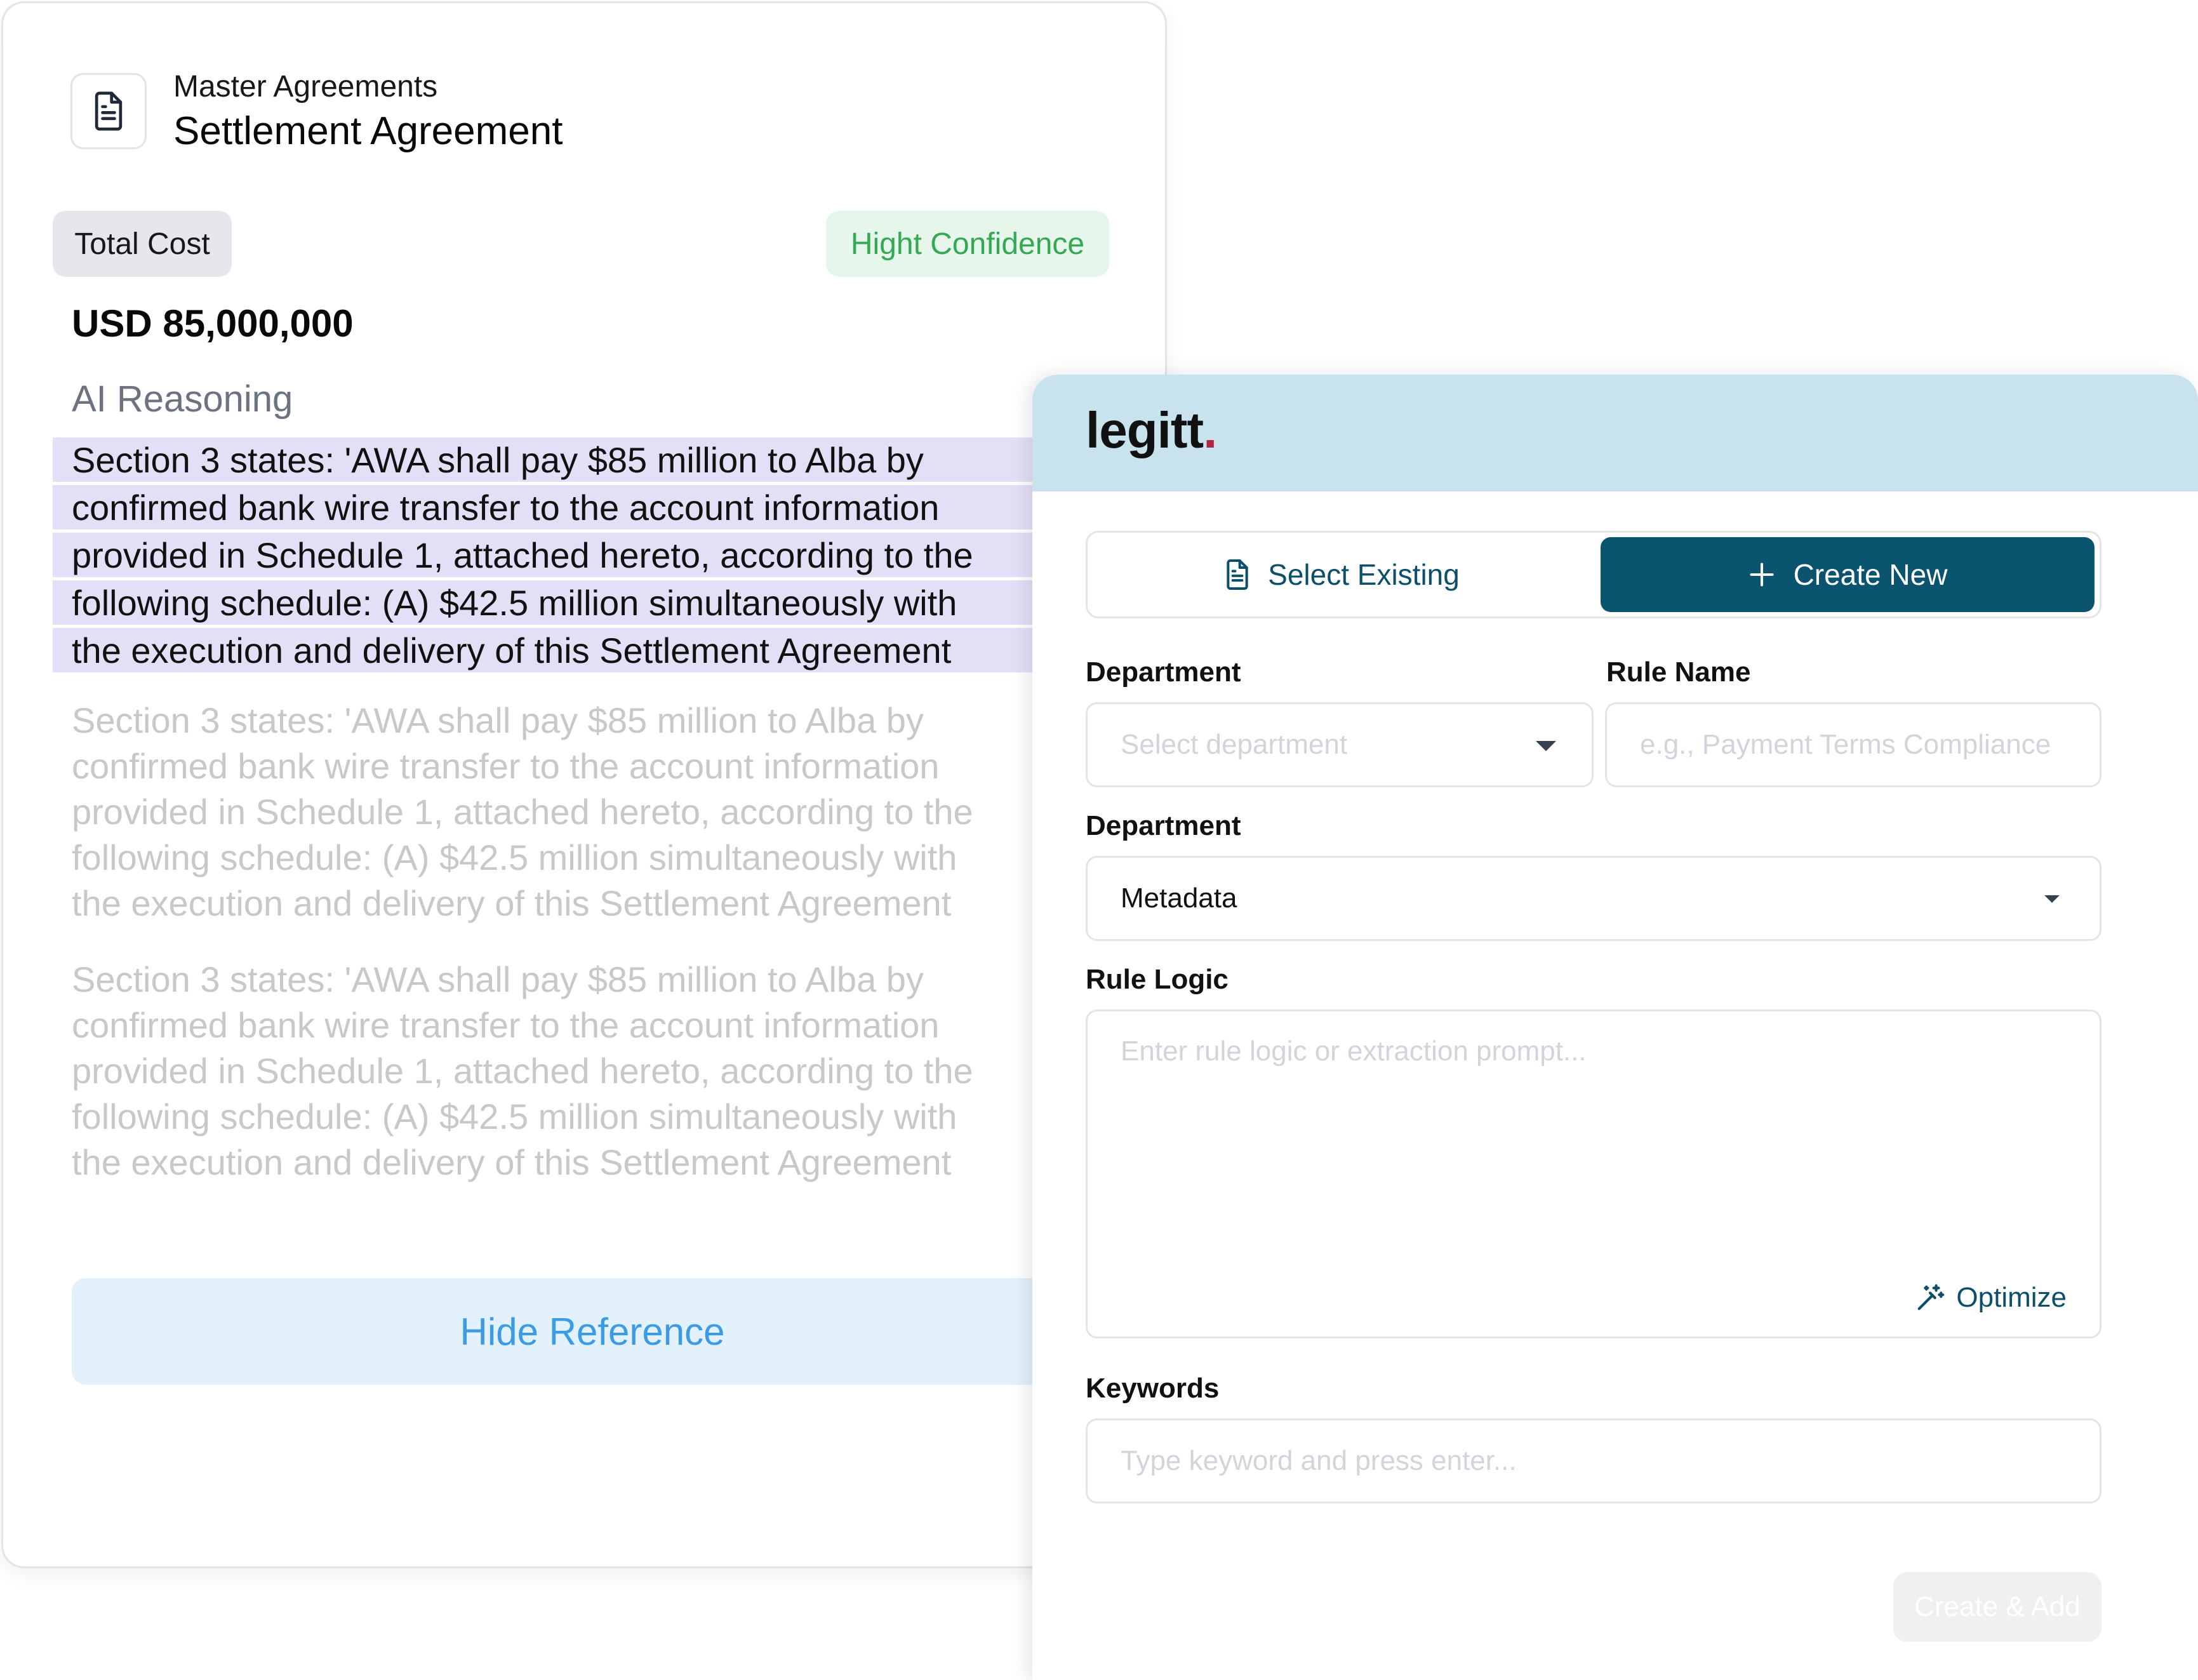 This screenshot has width=2198, height=1680. What do you see at coordinates (593, 1331) in the screenshot?
I see `hide-reference-label: Hide Reference` at bounding box center [593, 1331].